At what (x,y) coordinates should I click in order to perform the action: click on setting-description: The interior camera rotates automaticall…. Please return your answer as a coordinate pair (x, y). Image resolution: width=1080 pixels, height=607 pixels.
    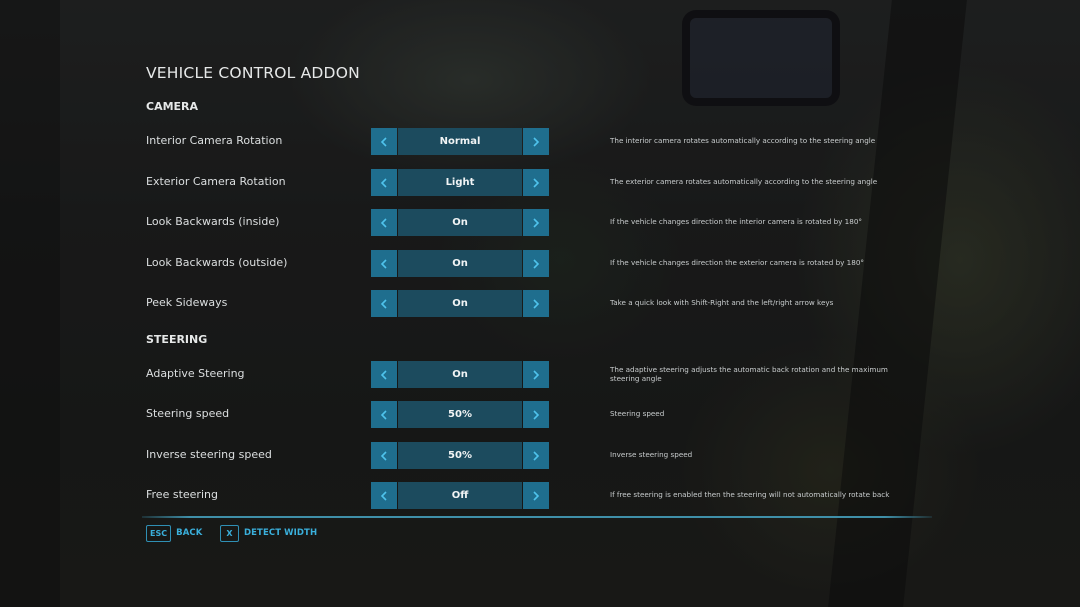
    Looking at the image, I should click on (743, 140).